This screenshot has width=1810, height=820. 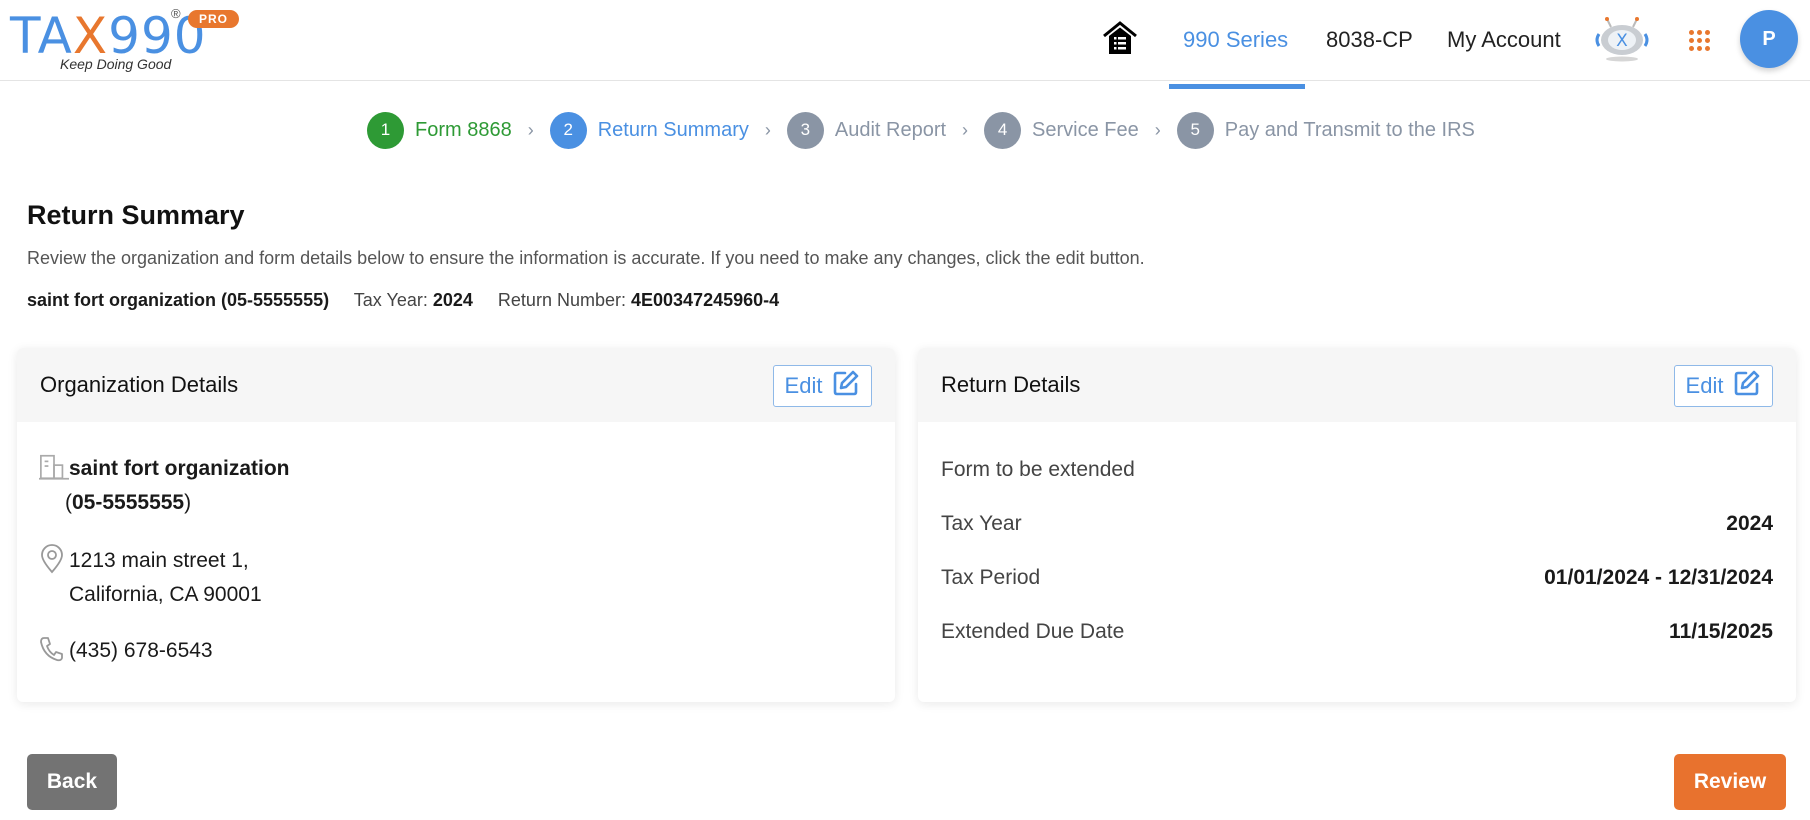 What do you see at coordinates (1357, 578) in the screenshot?
I see `return-row-tax-period: Tax Period 01/01/2024 - 12/31/2024` at bounding box center [1357, 578].